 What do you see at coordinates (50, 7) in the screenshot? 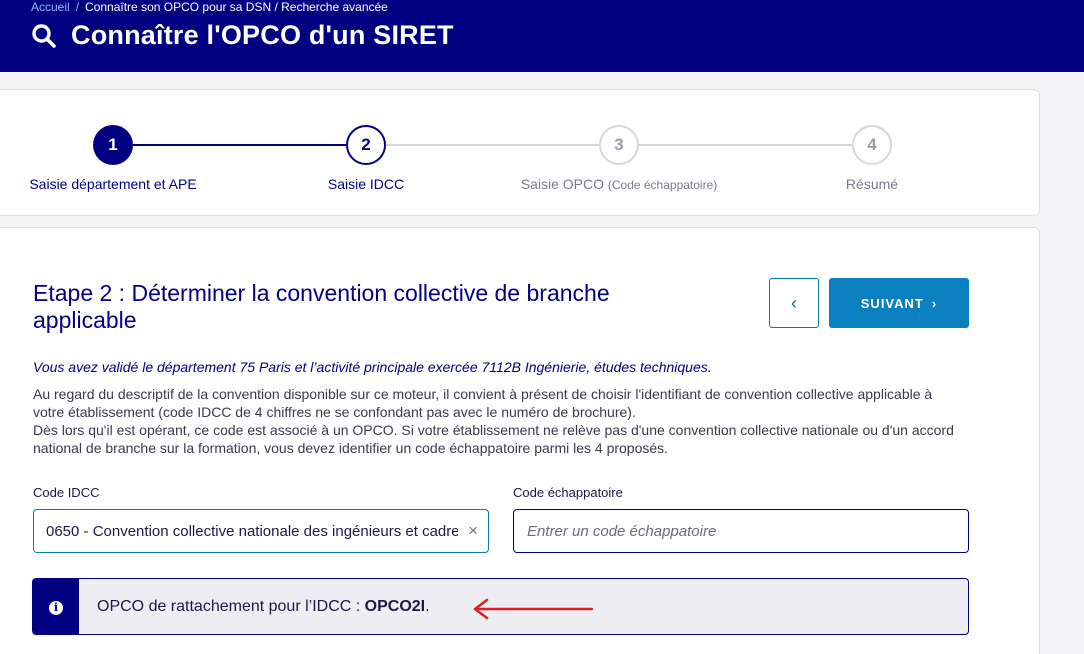
I see `breadcrumb-home-link: Accueil` at bounding box center [50, 7].